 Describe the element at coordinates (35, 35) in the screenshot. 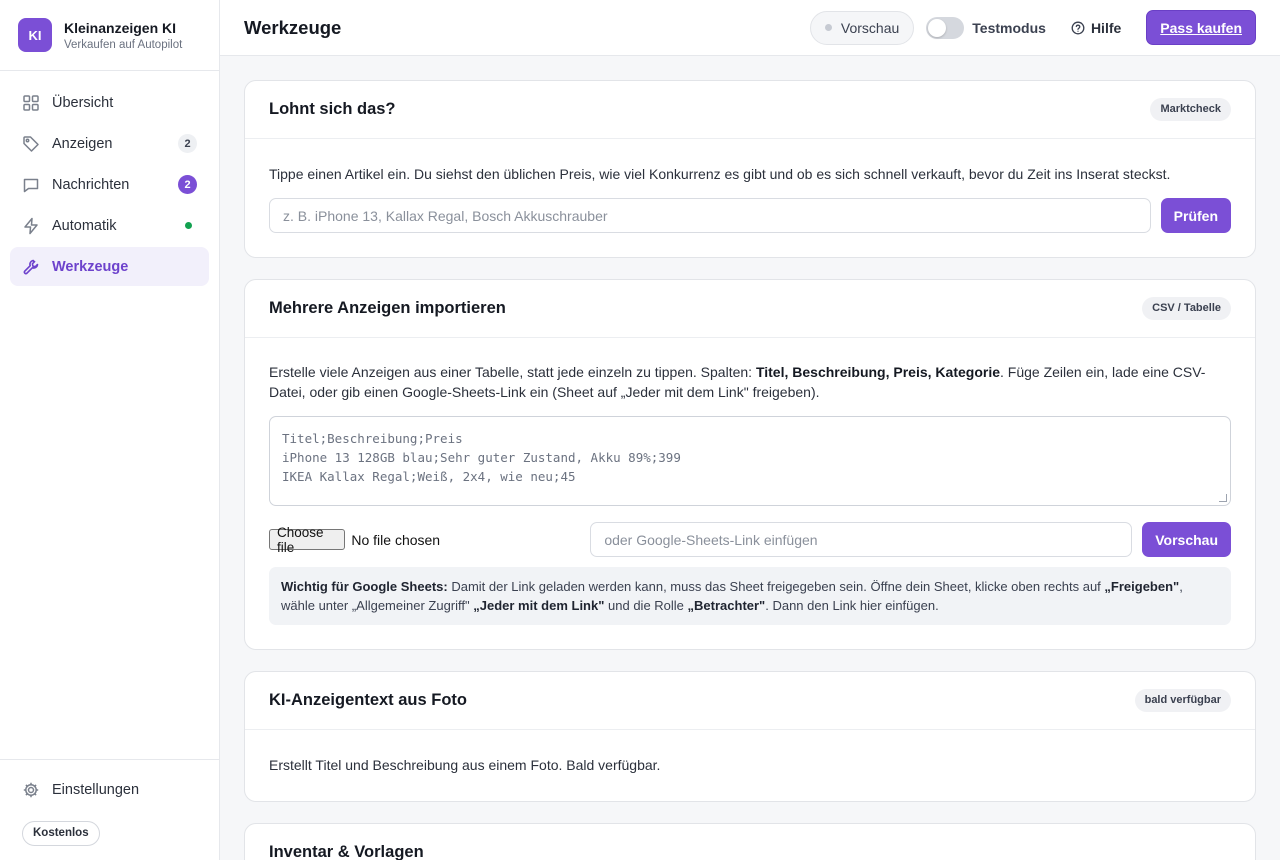

I see `brand-logo: KI` at that location.